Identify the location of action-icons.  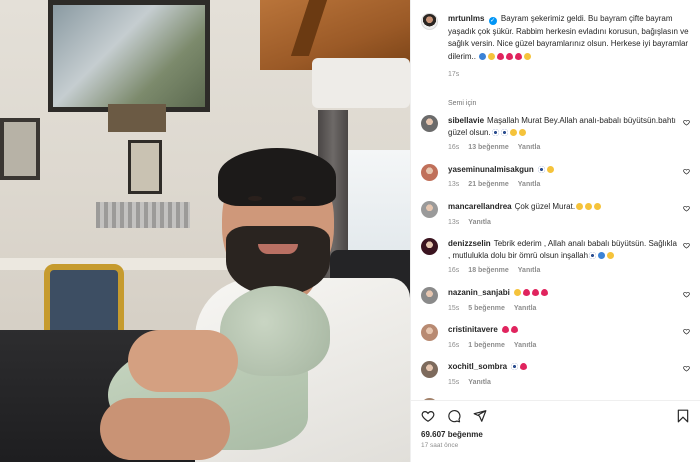
(555, 416).